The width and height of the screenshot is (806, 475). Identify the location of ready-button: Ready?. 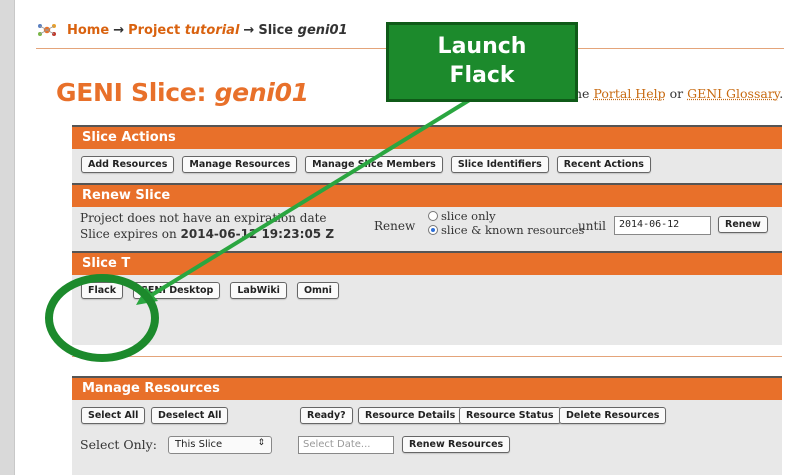
(326, 415).